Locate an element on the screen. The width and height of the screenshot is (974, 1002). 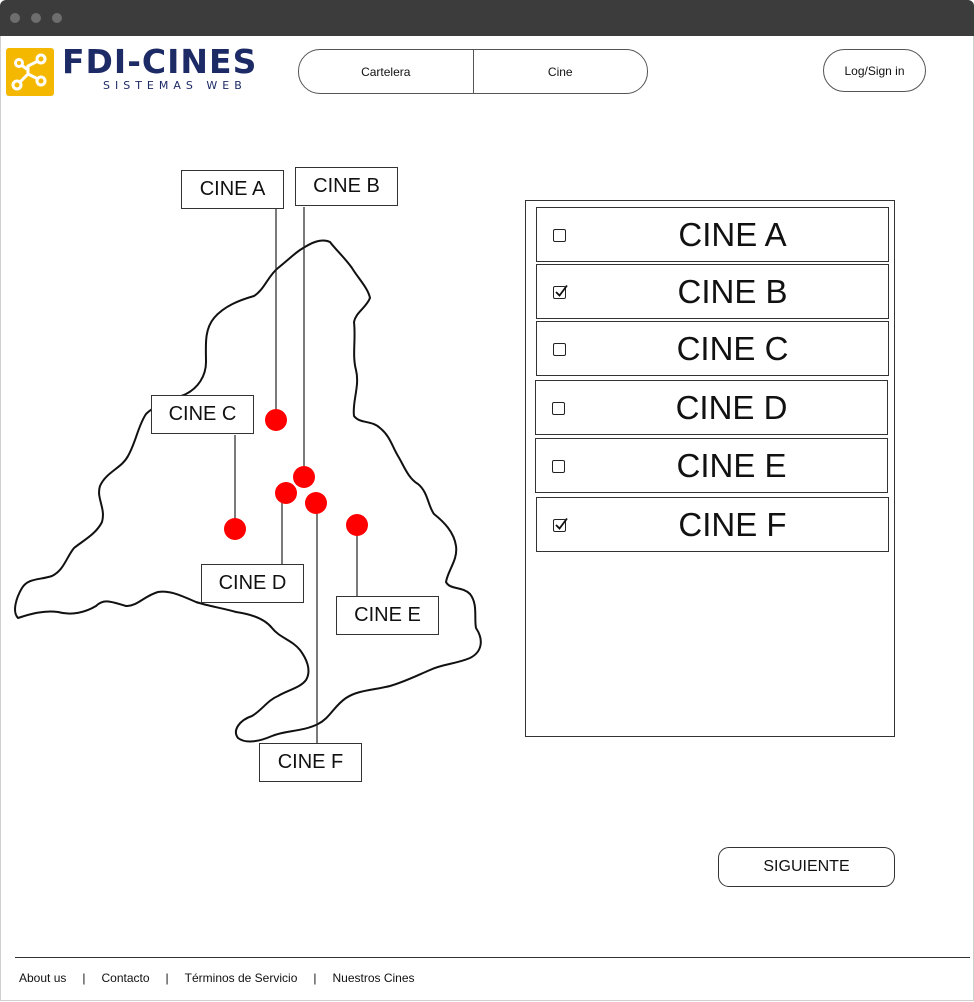
cine-option-label: CINE D is located at coordinates (731, 407).